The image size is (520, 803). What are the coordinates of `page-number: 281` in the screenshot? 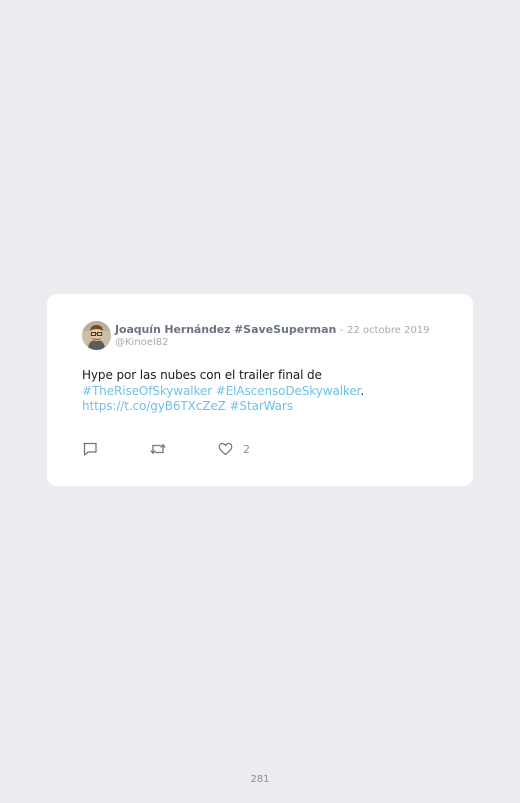 It's located at (260, 779).